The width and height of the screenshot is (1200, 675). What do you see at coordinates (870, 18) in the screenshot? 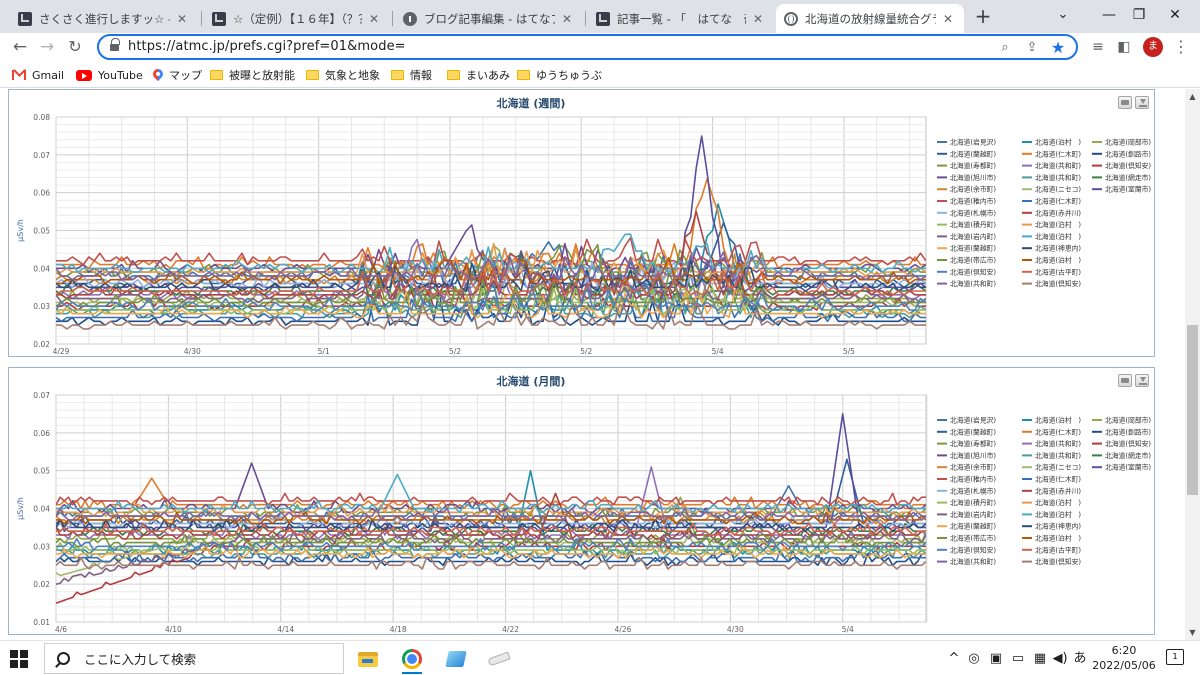
I see `tab-5-active: 北海道の放射線量統合グラフ ✕` at bounding box center [870, 18].